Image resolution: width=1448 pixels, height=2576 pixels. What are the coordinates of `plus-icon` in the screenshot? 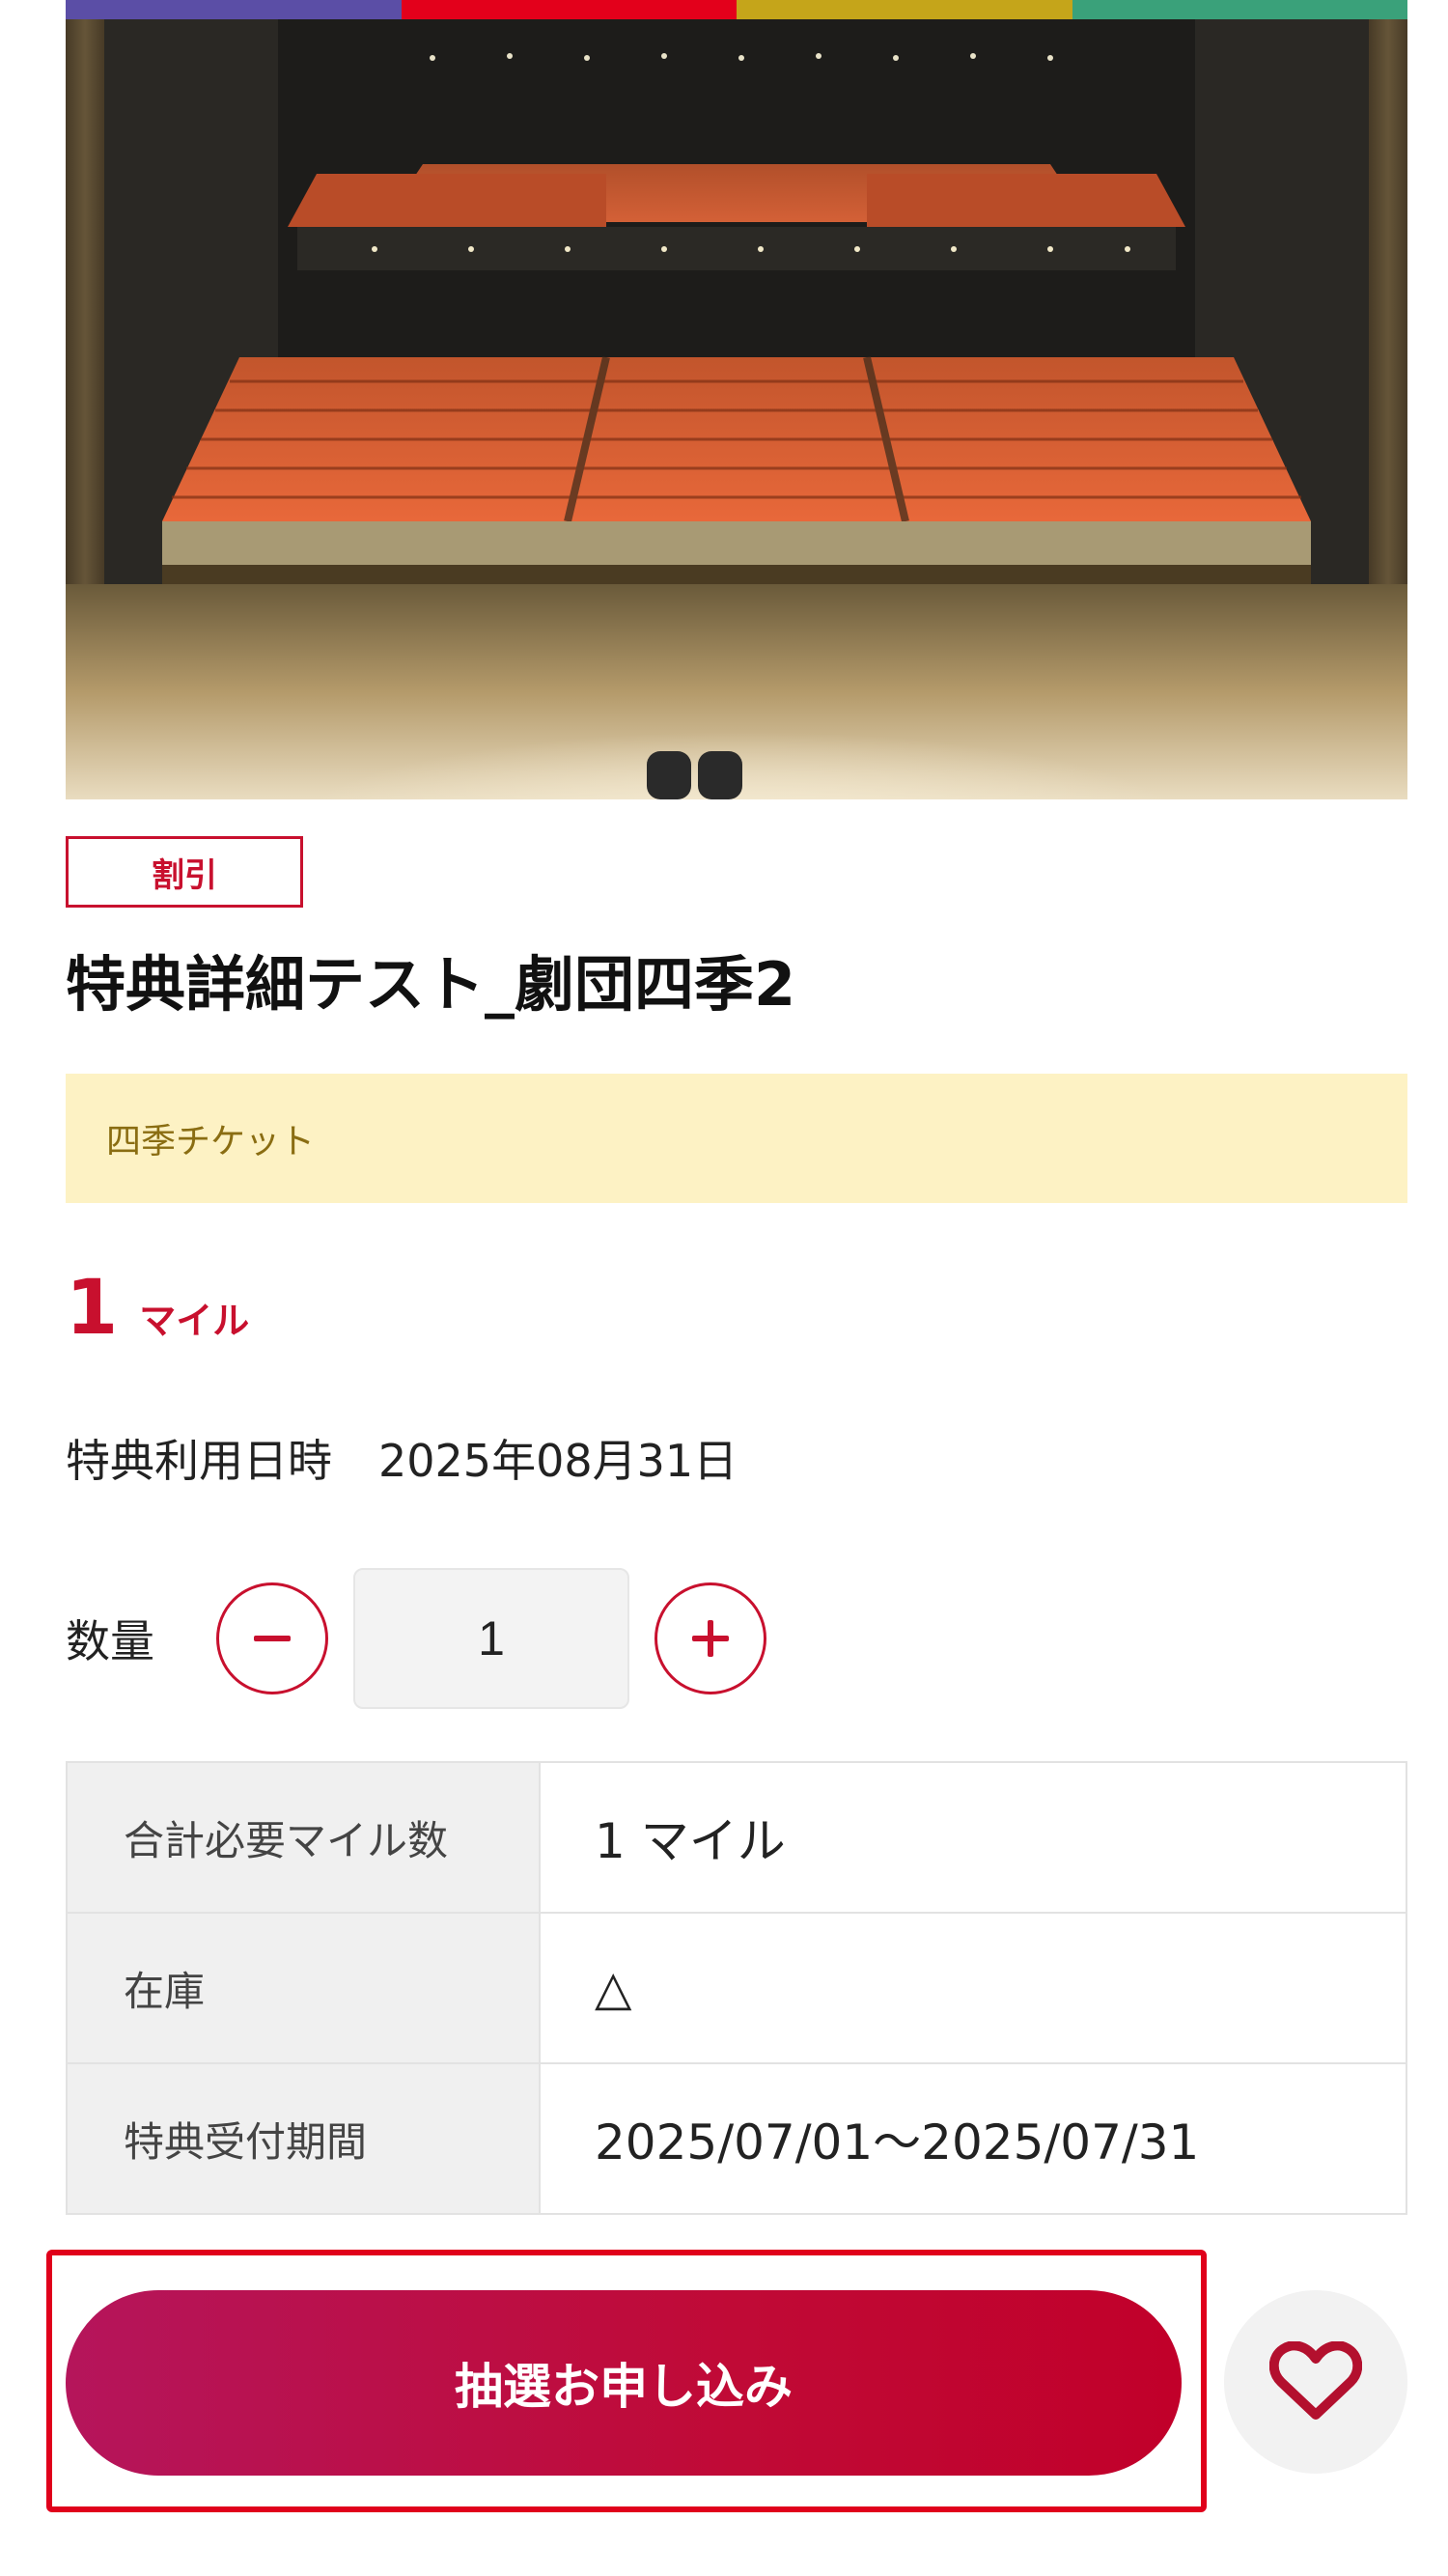 It's located at (711, 1639).